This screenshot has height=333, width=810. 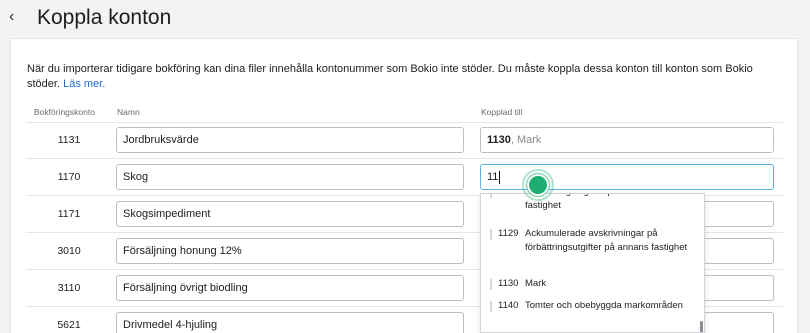 What do you see at coordinates (290, 288) in the screenshot?
I see `account-name-input: Försäljning övrigt biodling` at bounding box center [290, 288].